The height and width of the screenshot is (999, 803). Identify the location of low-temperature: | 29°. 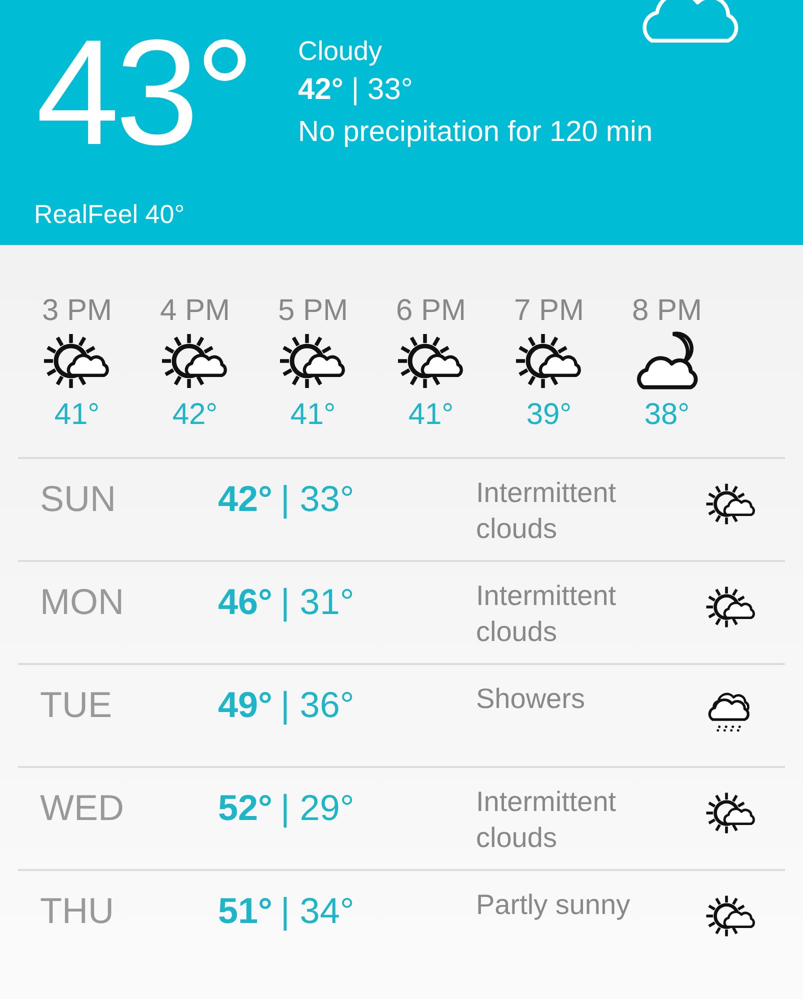
(317, 808).